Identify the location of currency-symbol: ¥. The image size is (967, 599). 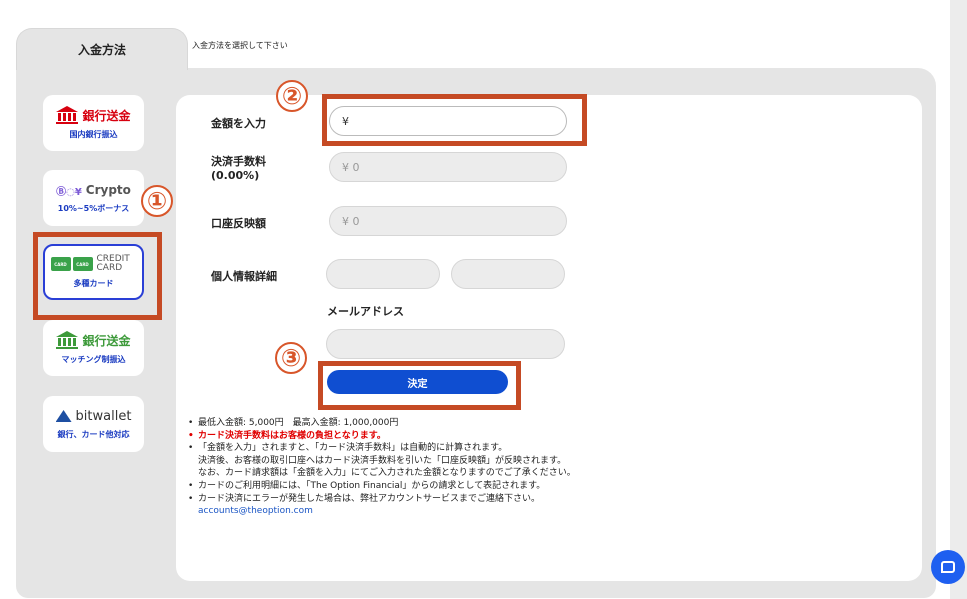
(345, 121).